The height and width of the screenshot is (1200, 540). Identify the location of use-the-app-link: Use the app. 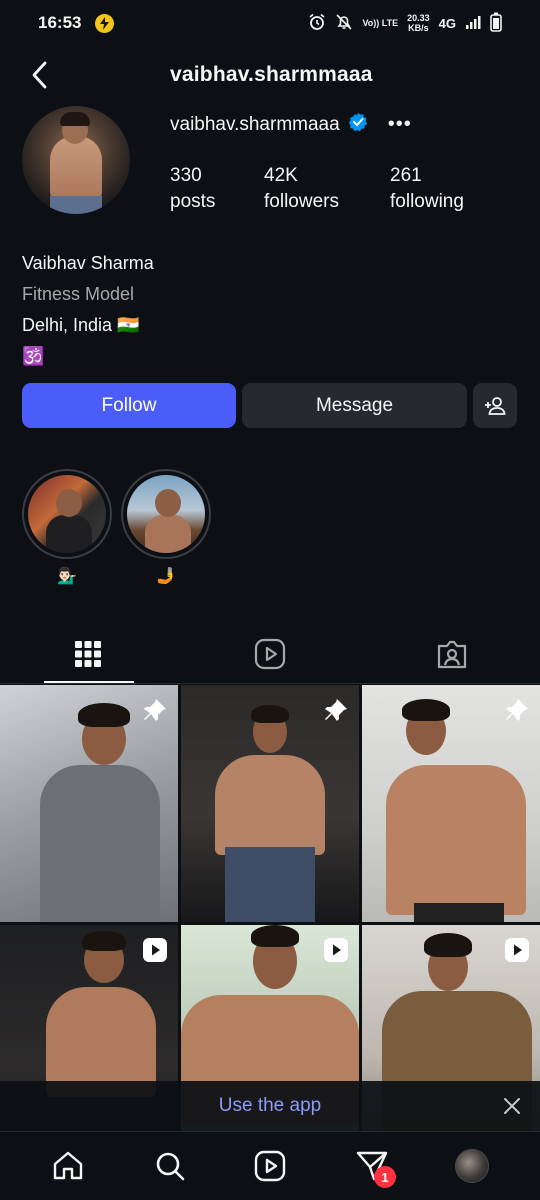
(270, 1106).